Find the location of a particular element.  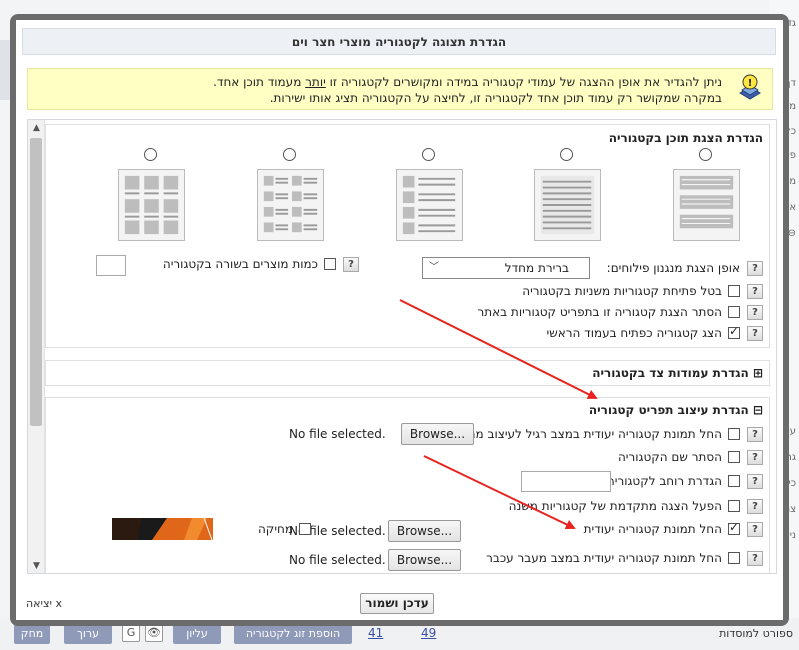

hide-category-menu-checkbox is located at coordinates (734, 312).